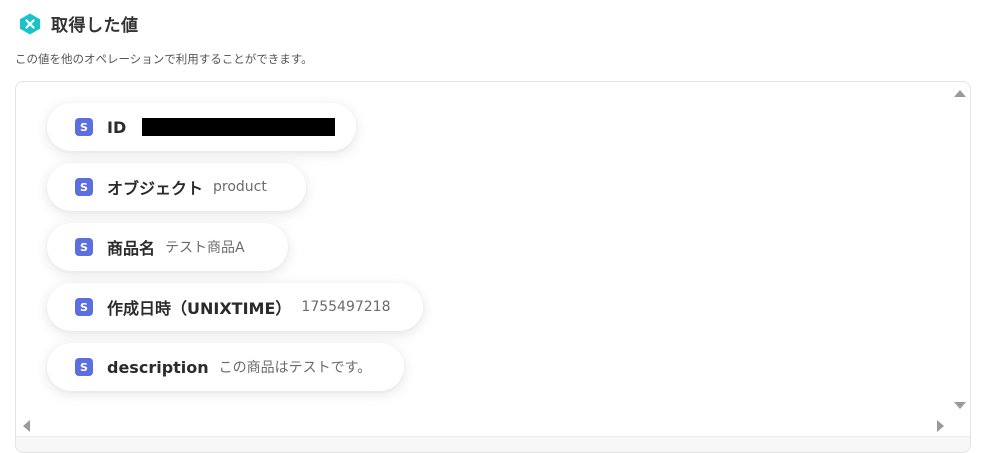 The height and width of the screenshot is (453, 982). What do you see at coordinates (199, 308) in the screenshot?
I see `chip-label: 作成日時（UNIXTIME）` at bounding box center [199, 308].